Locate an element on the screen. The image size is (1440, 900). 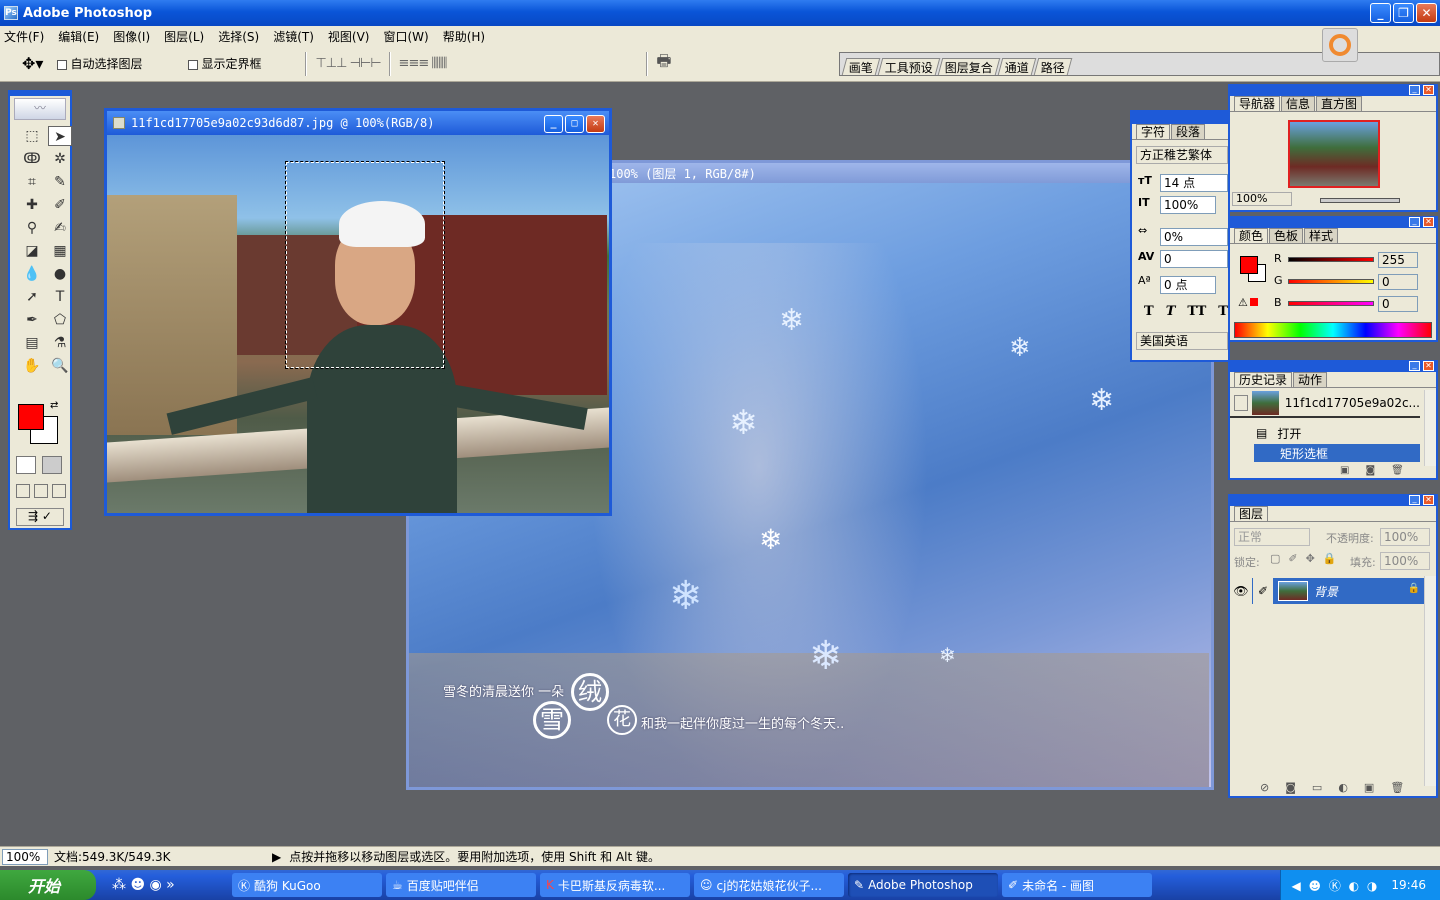
faux-italic-button: T is located at coordinates (1171, 311).